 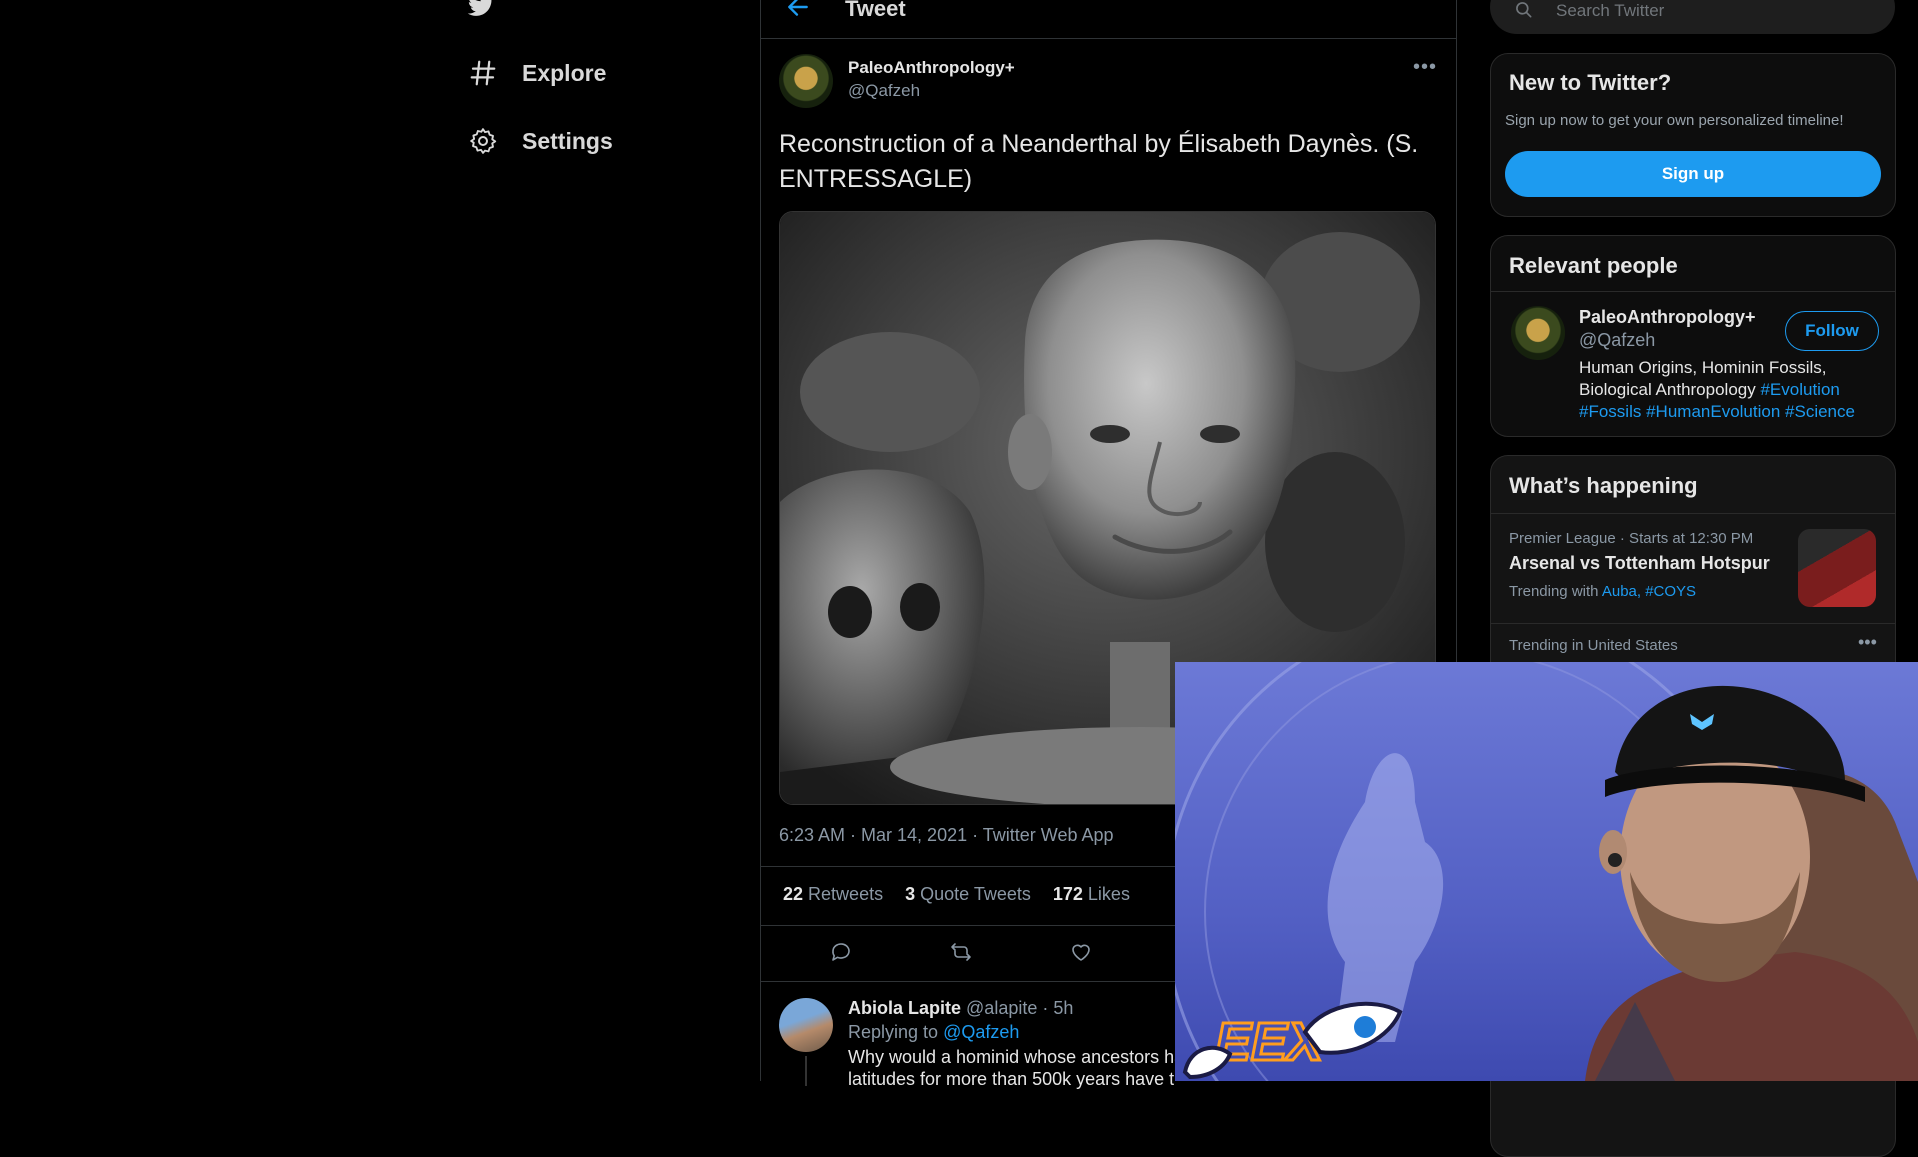 I want to click on back-arrow-icon, so click(x=798, y=10).